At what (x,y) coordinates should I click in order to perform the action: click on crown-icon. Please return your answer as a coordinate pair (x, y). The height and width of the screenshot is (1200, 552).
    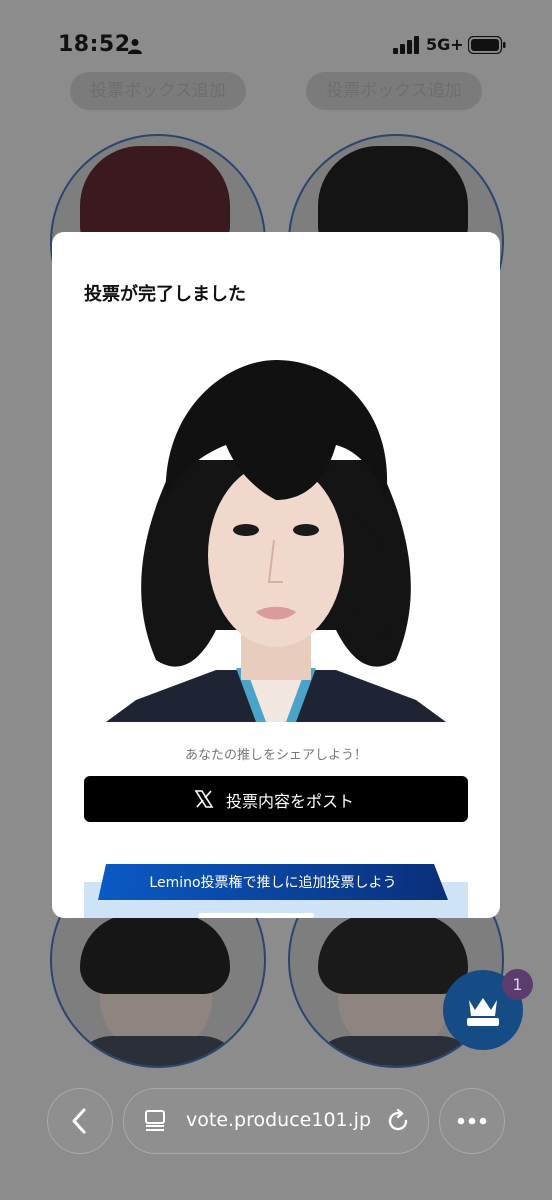
    Looking at the image, I should click on (483, 1012).